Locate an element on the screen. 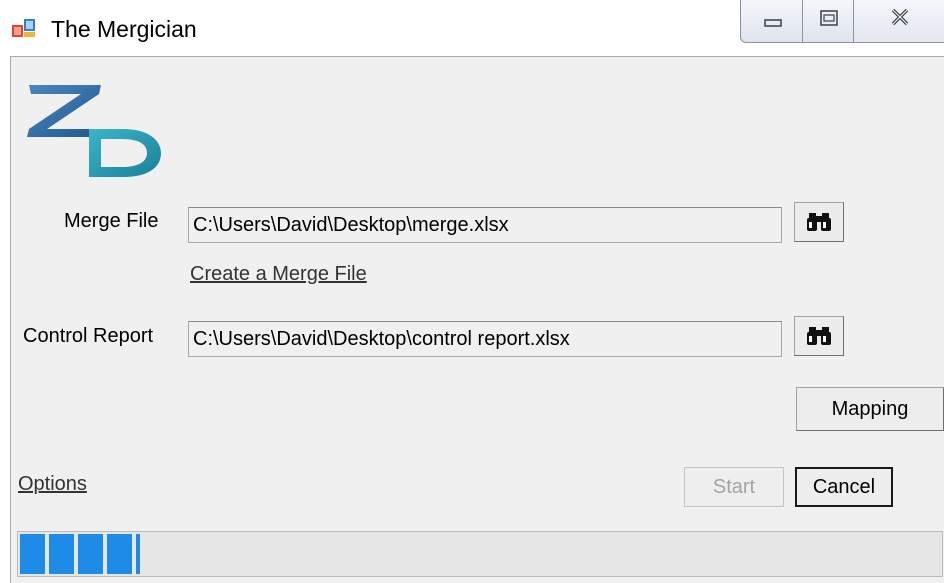 The image size is (944, 583). window-title: The Mergician is located at coordinates (124, 29).